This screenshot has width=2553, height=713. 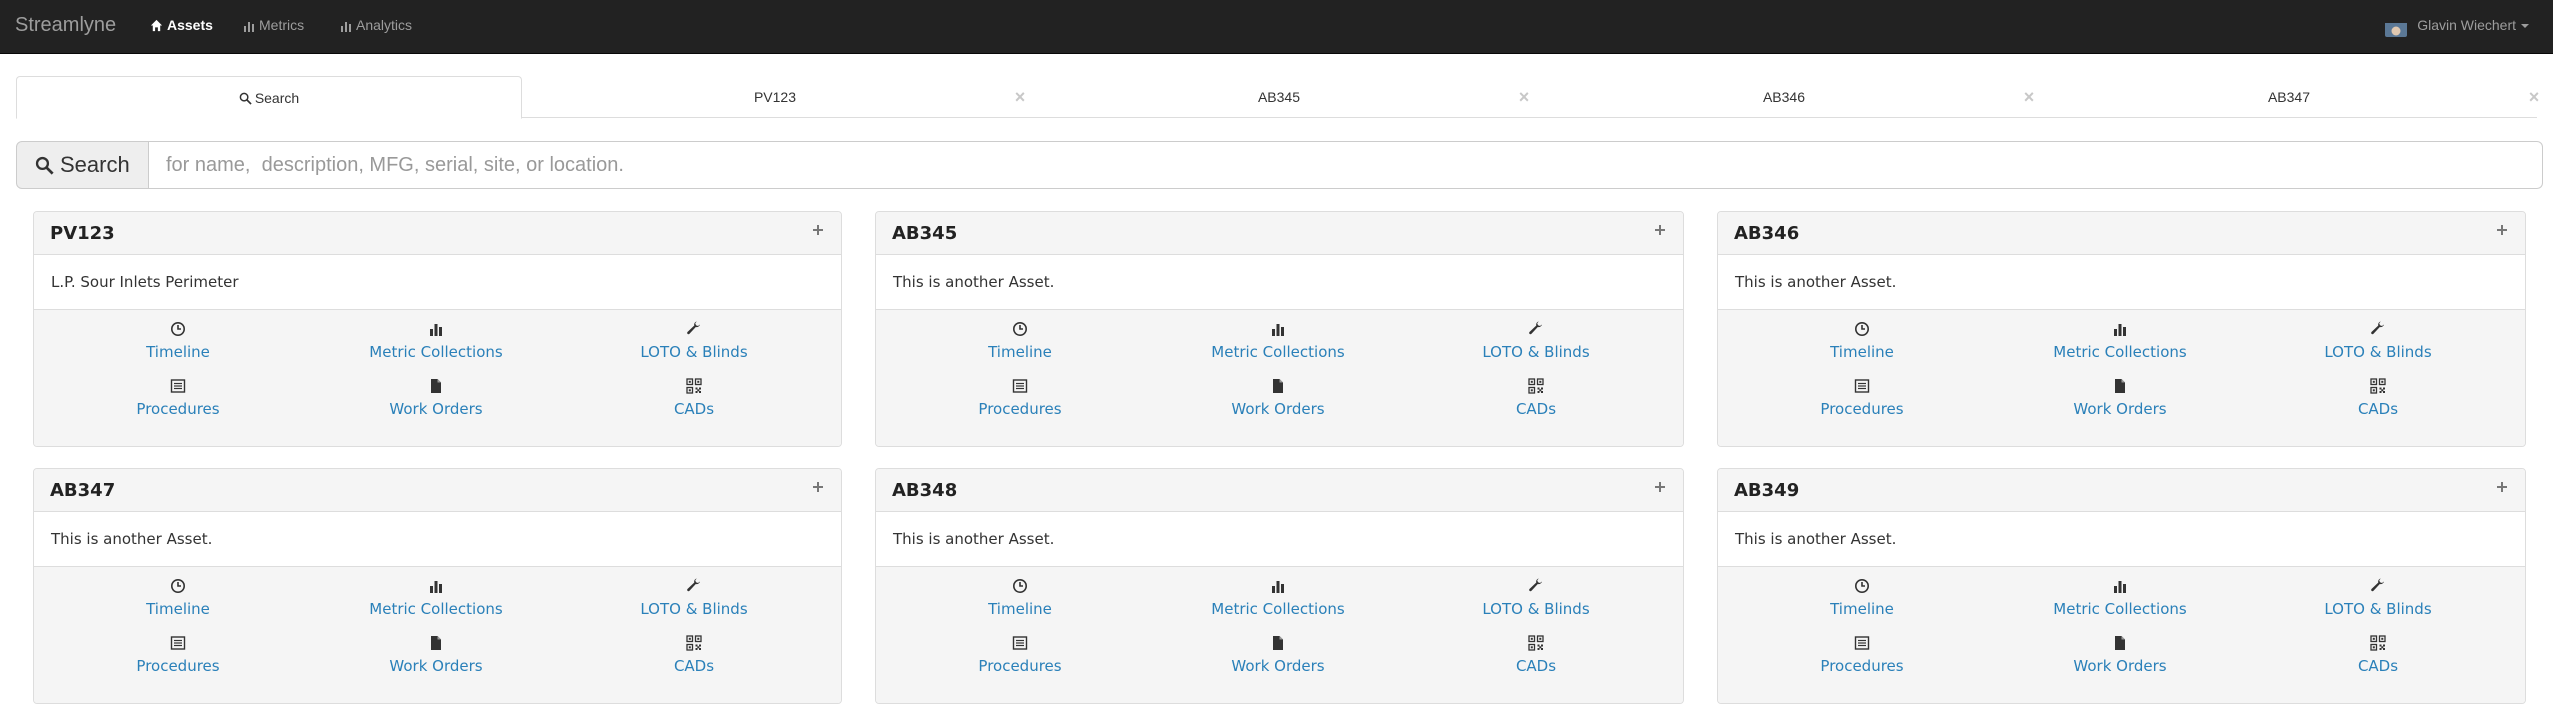 What do you see at coordinates (376, 27) in the screenshot?
I see `nav-analytics: Analytics` at bounding box center [376, 27].